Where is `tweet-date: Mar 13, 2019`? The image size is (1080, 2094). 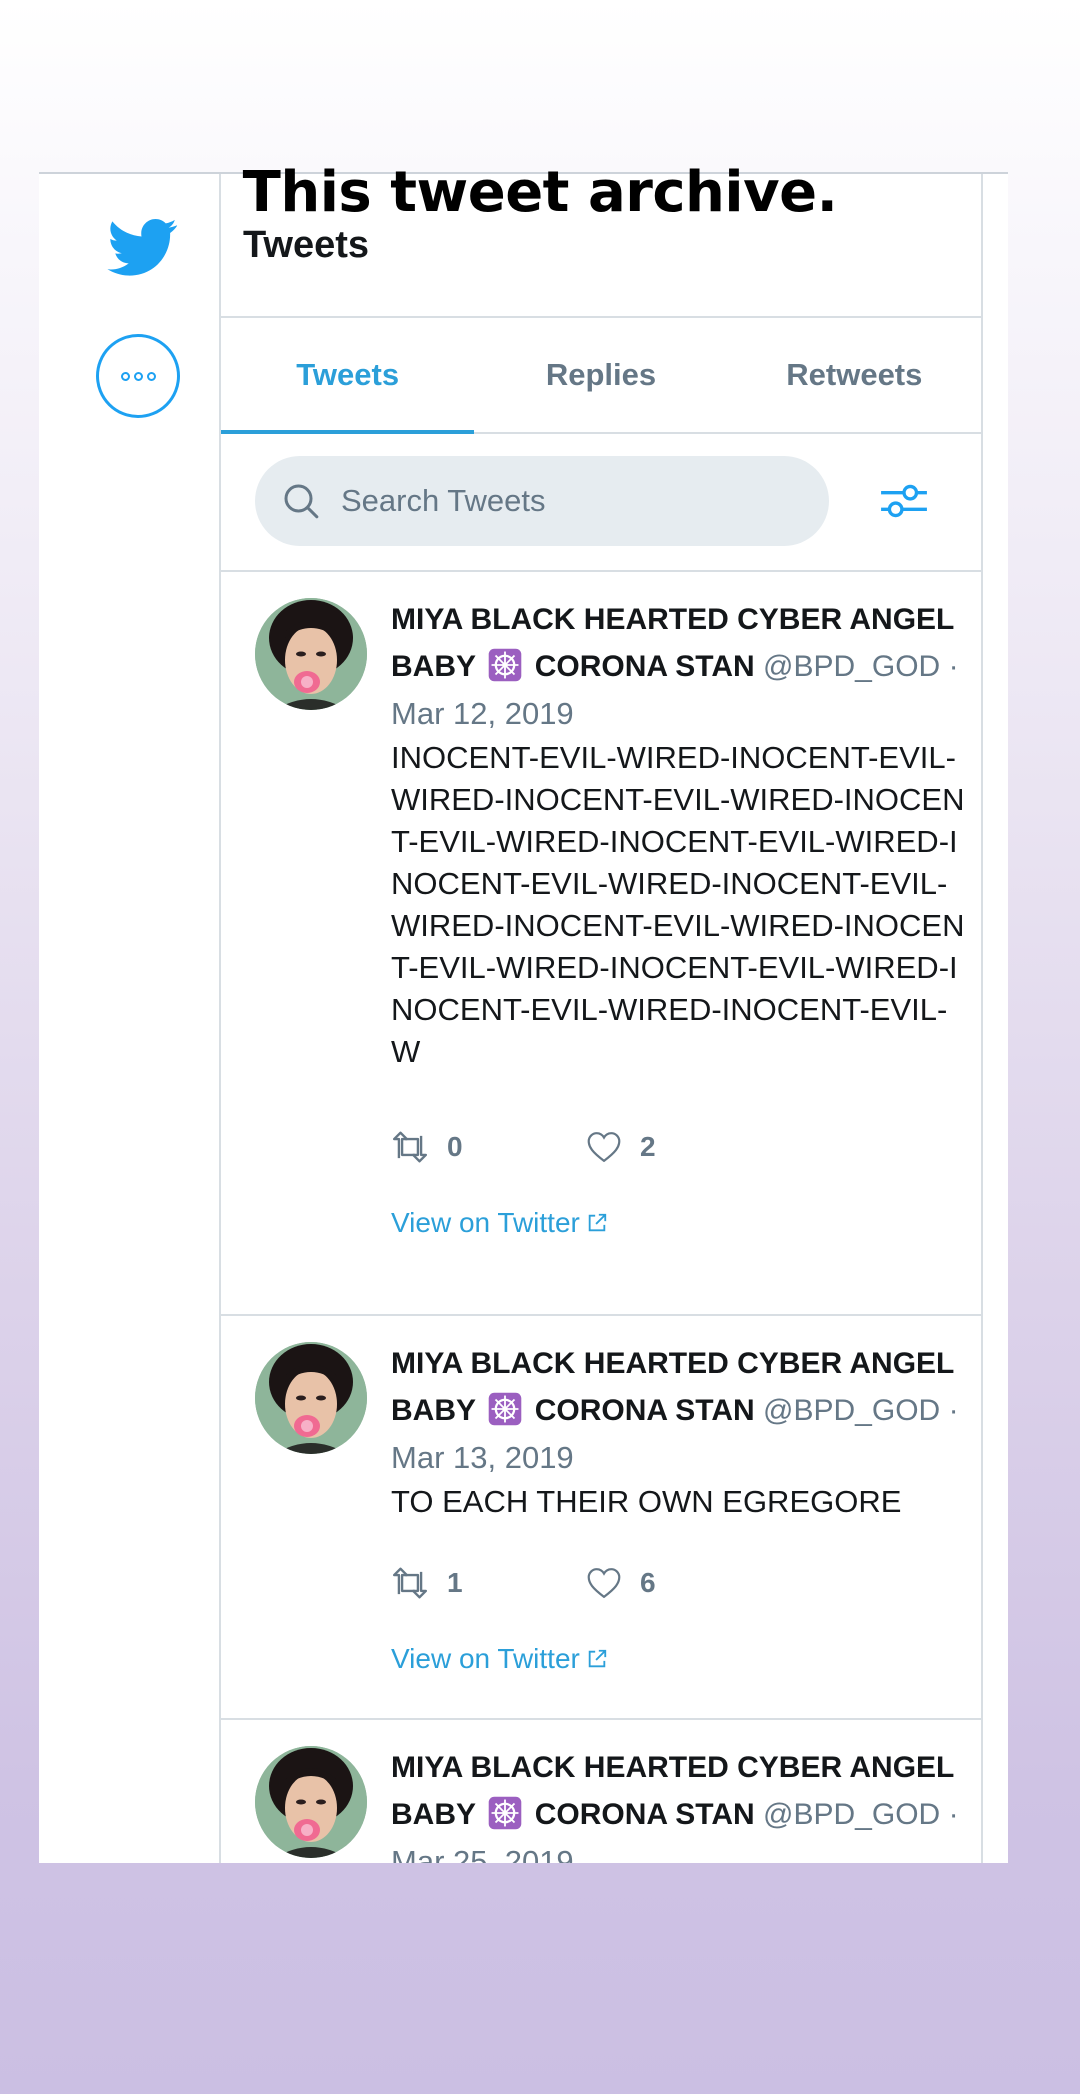 tweet-date: Mar 13, 2019 is located at coordinates (681, 1457).